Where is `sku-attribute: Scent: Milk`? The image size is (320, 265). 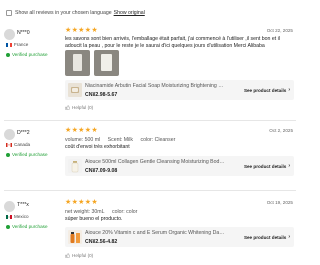
sku-attribute: Scent: Milk is located at coordinates (120, 140).